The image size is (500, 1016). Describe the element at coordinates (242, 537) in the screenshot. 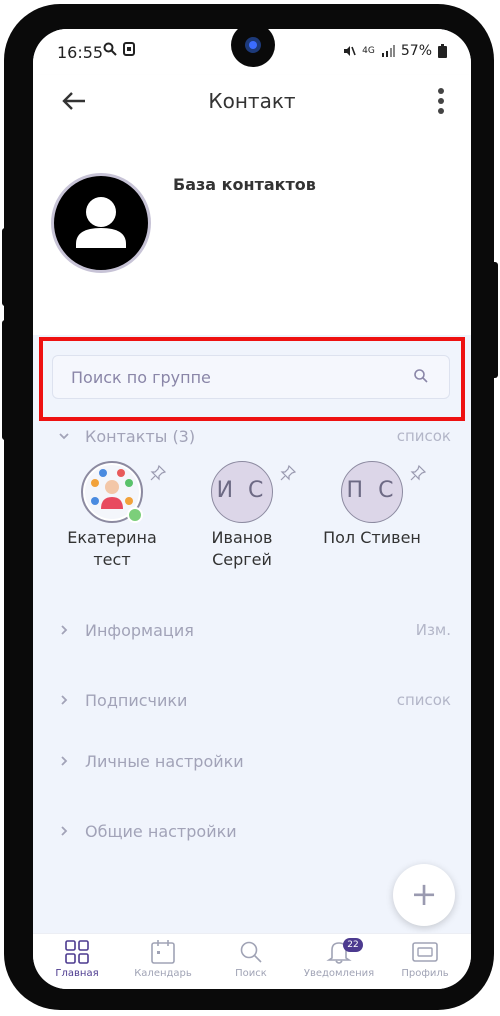

I see `contact-name-line1: Иванов` at that location.